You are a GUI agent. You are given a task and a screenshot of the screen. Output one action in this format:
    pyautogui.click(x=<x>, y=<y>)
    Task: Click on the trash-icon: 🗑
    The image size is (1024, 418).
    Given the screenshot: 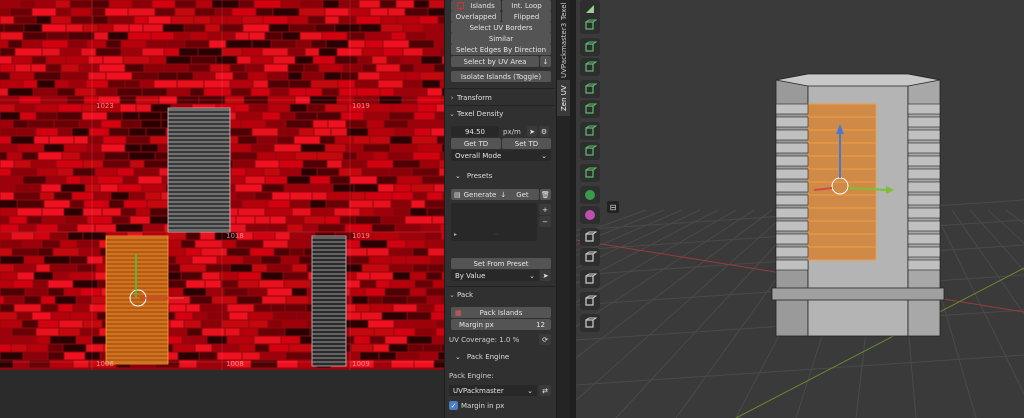 What is the action you would take?
    pyautogui.click(x=545, y=194)
    